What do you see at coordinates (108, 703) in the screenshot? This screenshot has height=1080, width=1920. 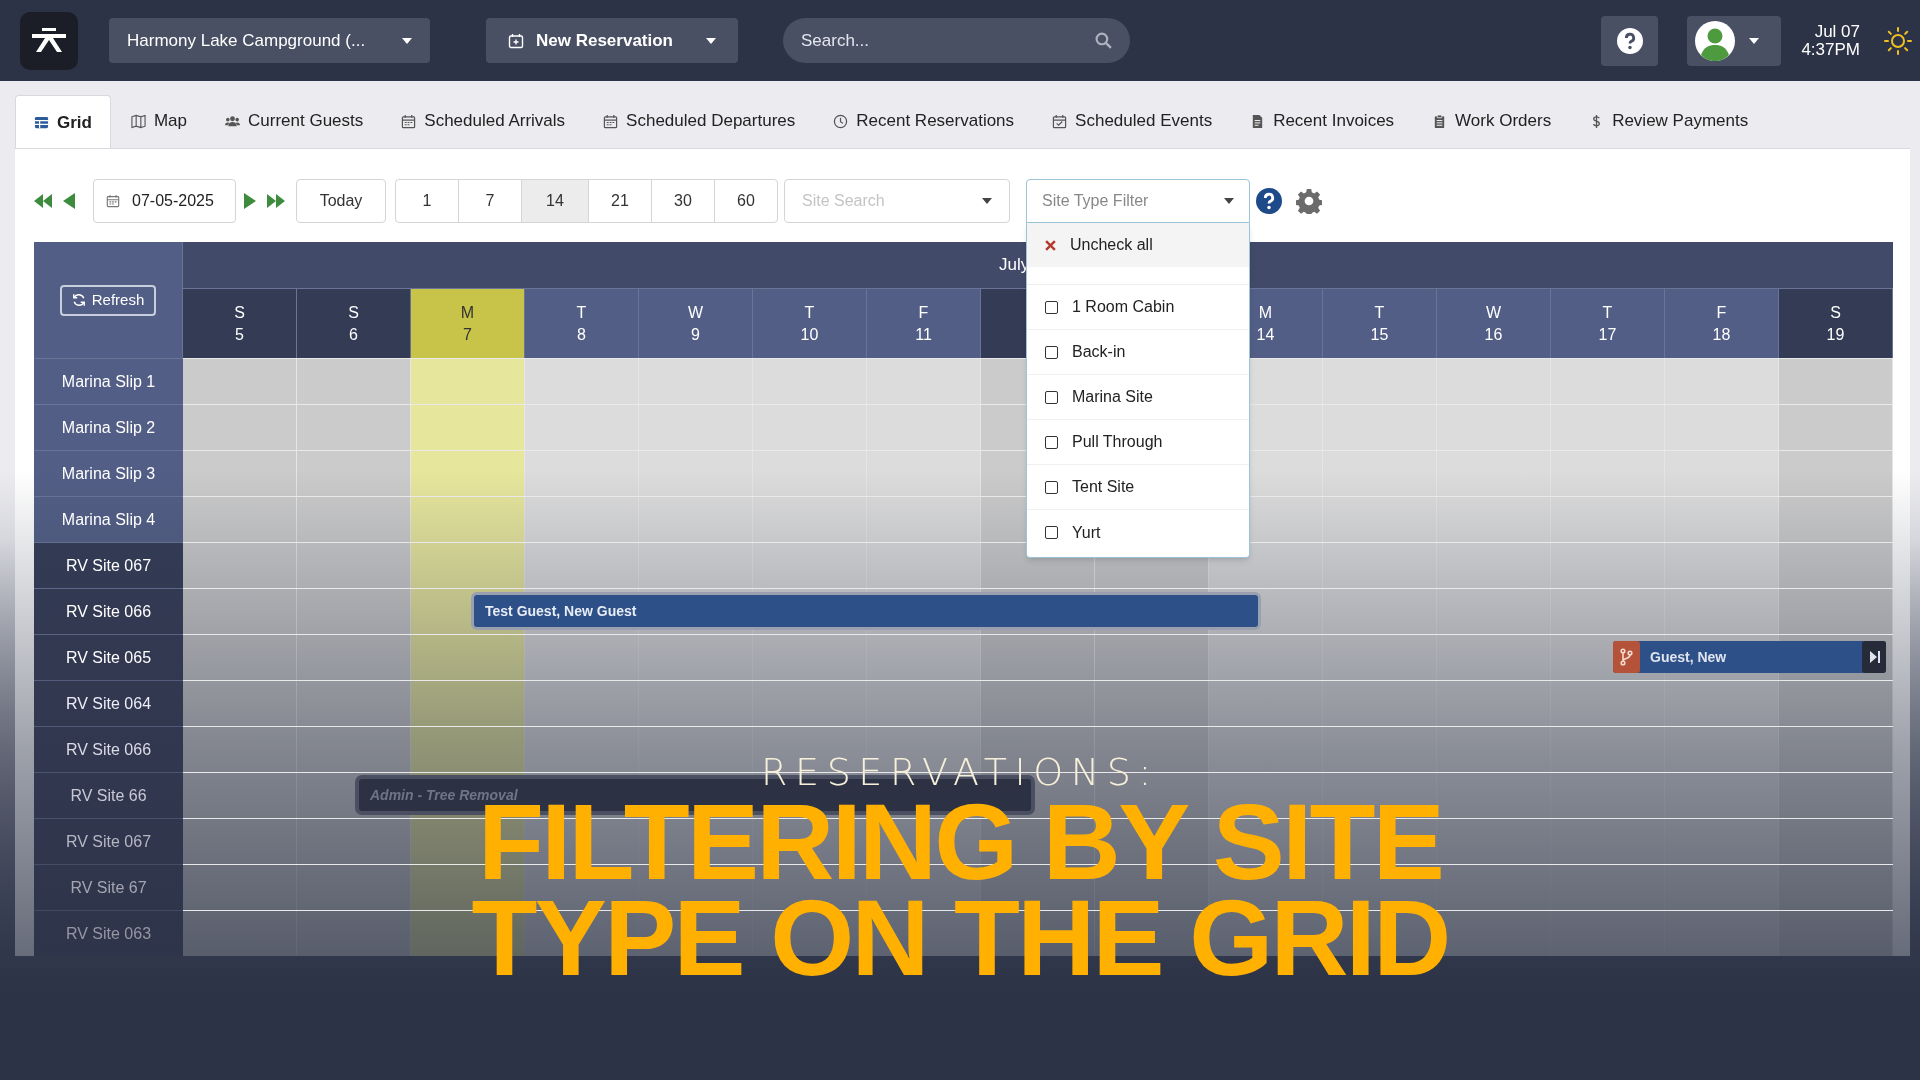 I see `site-label: RV Site 064` at bounding box center [108, 703].